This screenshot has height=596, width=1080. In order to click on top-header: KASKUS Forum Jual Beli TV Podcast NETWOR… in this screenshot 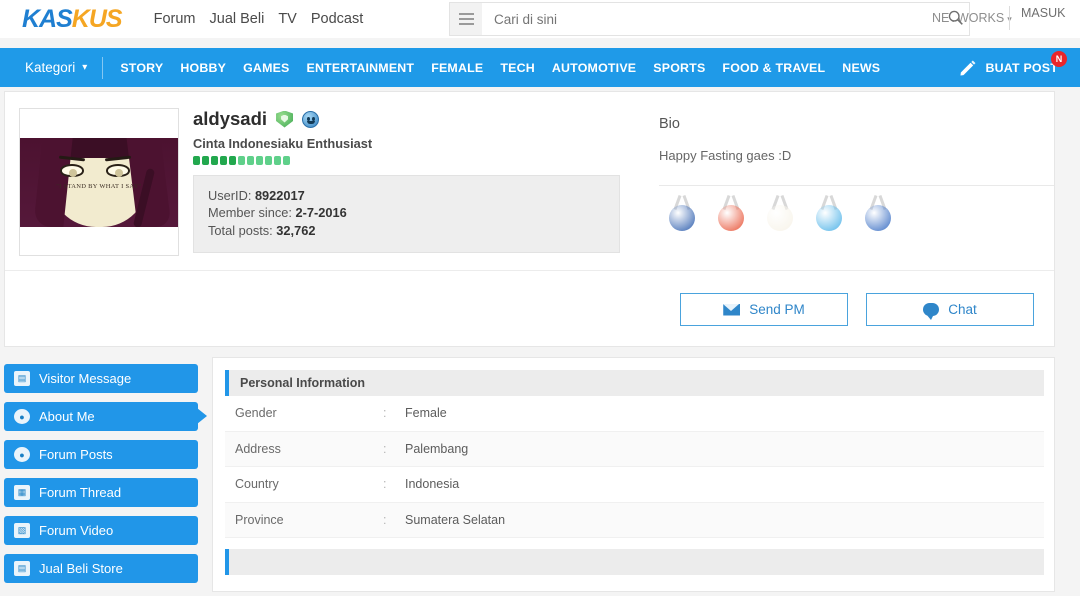, I will do `click(540, 19)`.